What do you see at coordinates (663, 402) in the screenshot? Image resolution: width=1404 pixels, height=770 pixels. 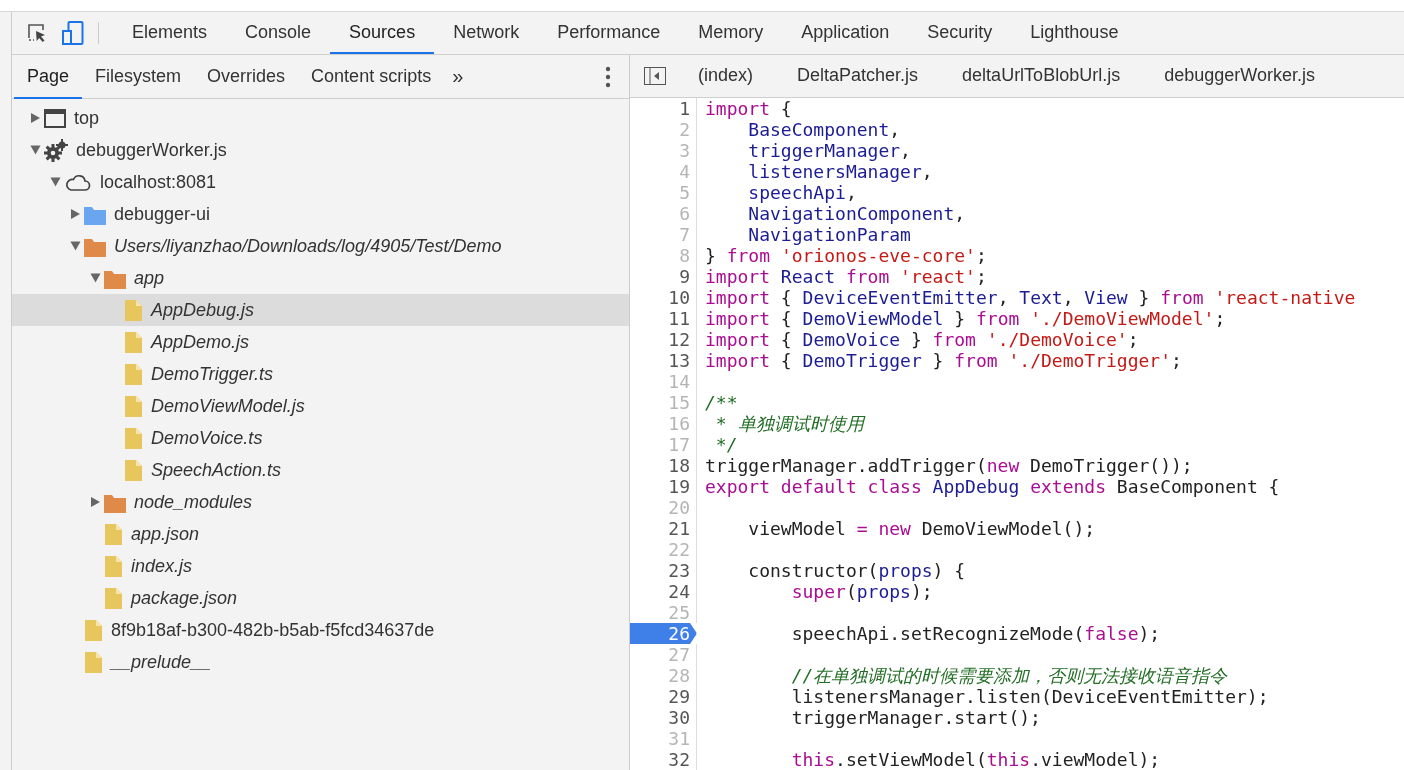 I see `line-number: 15` at bounding box center [663, 402].